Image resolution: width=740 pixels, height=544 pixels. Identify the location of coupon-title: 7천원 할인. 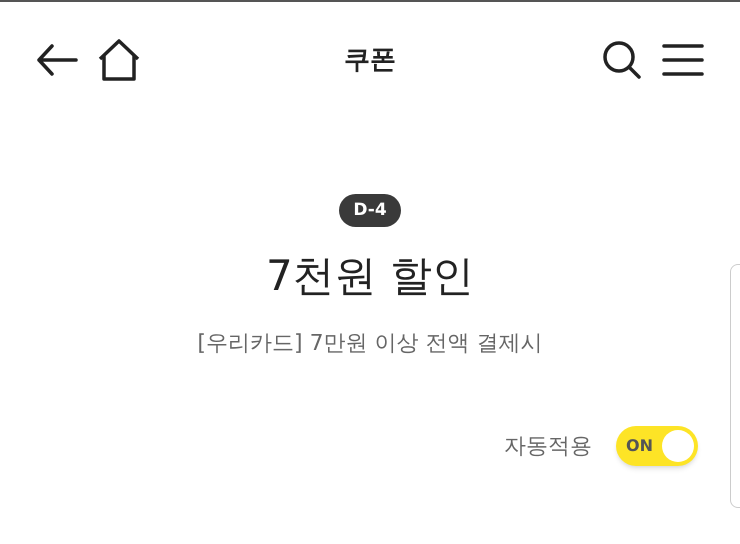
(370, 276).